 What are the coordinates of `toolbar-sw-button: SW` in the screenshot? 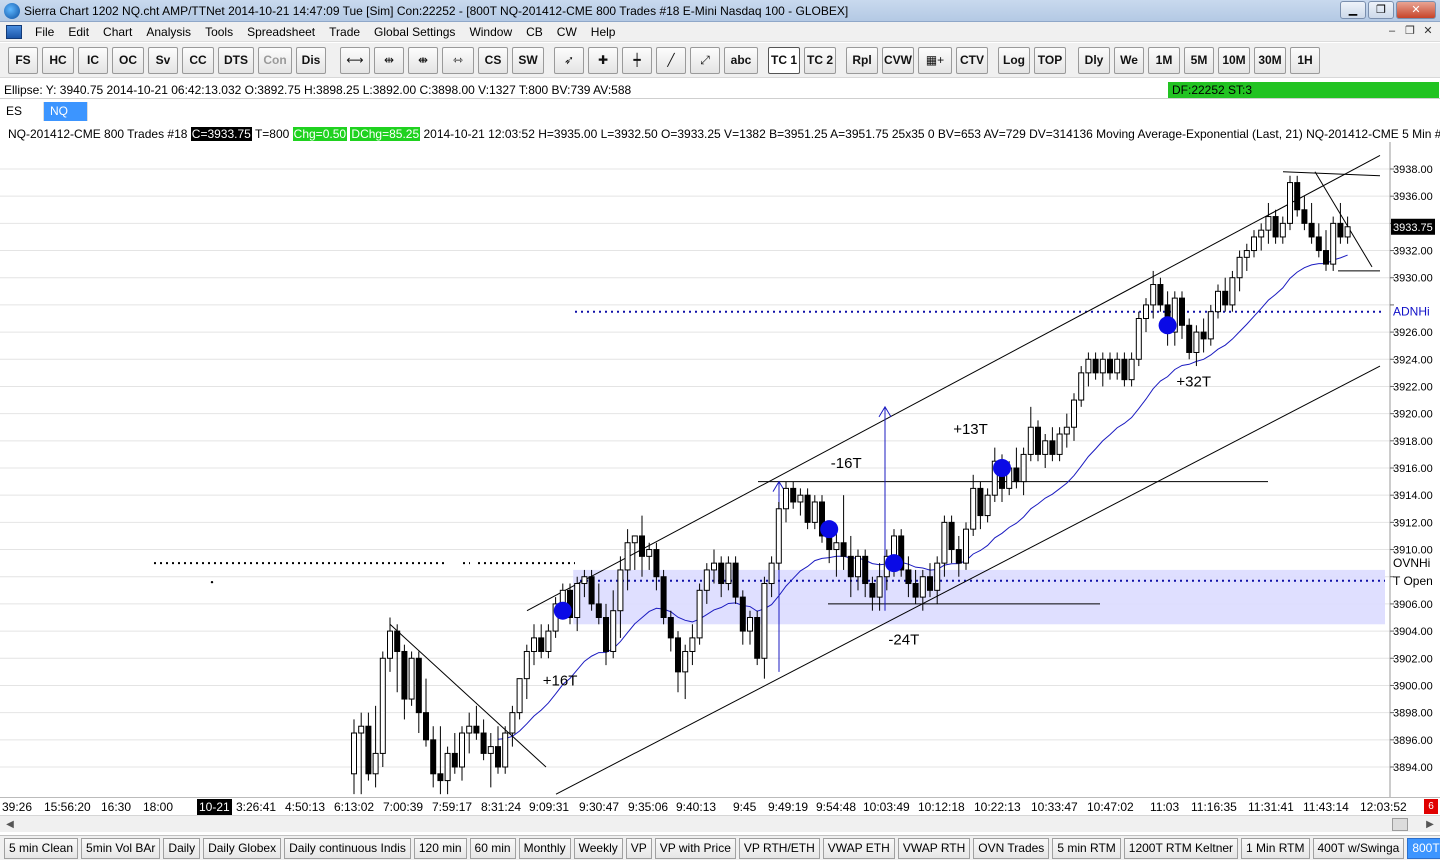 It's located at (528, 60).